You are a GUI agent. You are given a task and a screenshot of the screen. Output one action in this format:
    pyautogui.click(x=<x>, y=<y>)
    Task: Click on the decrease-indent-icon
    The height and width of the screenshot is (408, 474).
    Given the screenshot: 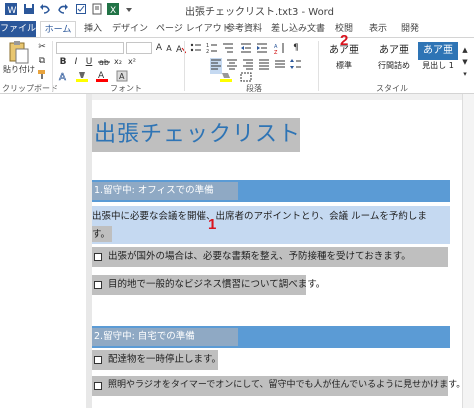 What is the action you would take?
    pyautogui.click(x=246, y=50)
    